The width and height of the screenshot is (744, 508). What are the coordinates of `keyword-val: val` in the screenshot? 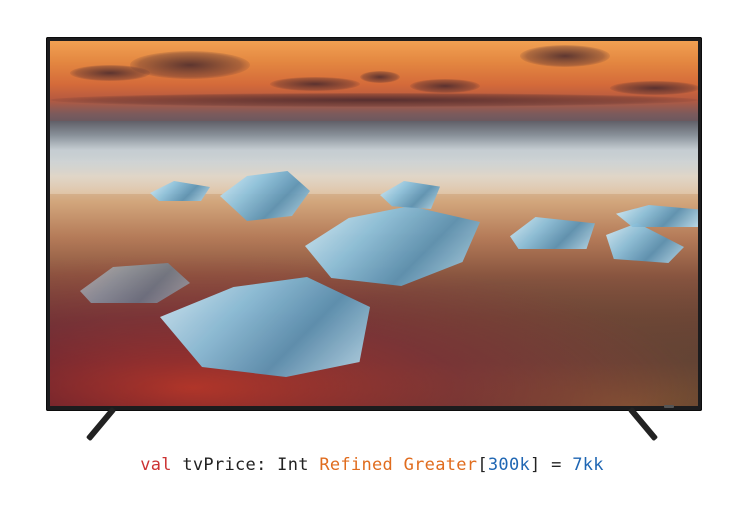 It's located at (156, 465).